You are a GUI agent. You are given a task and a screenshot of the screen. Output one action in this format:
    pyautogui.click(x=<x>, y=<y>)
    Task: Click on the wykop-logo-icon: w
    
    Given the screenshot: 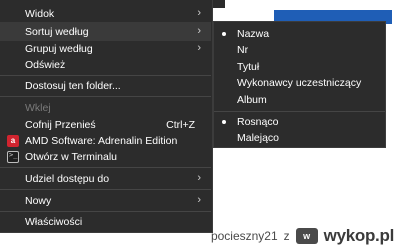 What is the action you would take?
    pyautogui.click(x=306, y=236)
    